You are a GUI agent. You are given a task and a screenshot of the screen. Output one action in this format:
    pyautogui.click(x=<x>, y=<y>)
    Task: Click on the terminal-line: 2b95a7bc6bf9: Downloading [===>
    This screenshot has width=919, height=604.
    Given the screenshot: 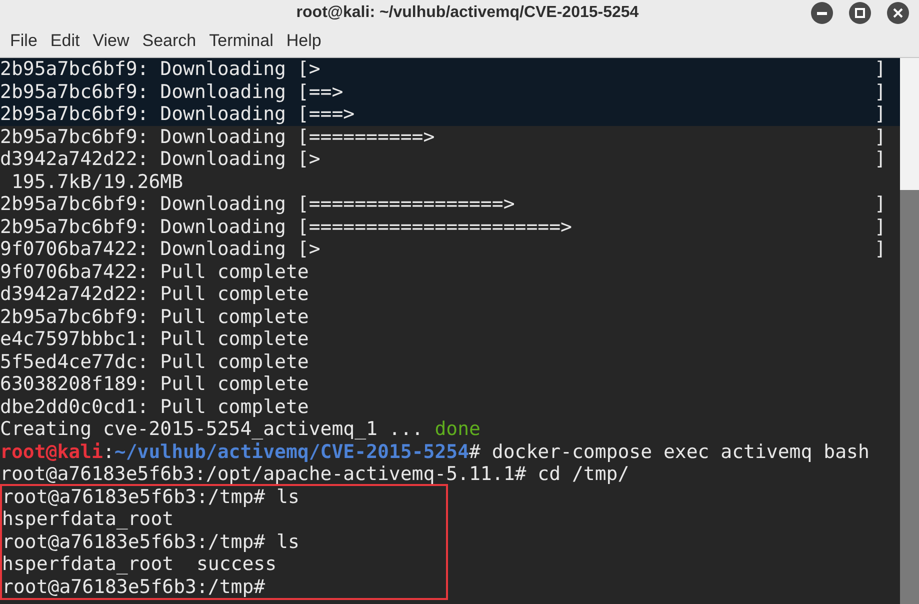 What is the action you would take?
    pyautogui.click(x=177, y=114)
    